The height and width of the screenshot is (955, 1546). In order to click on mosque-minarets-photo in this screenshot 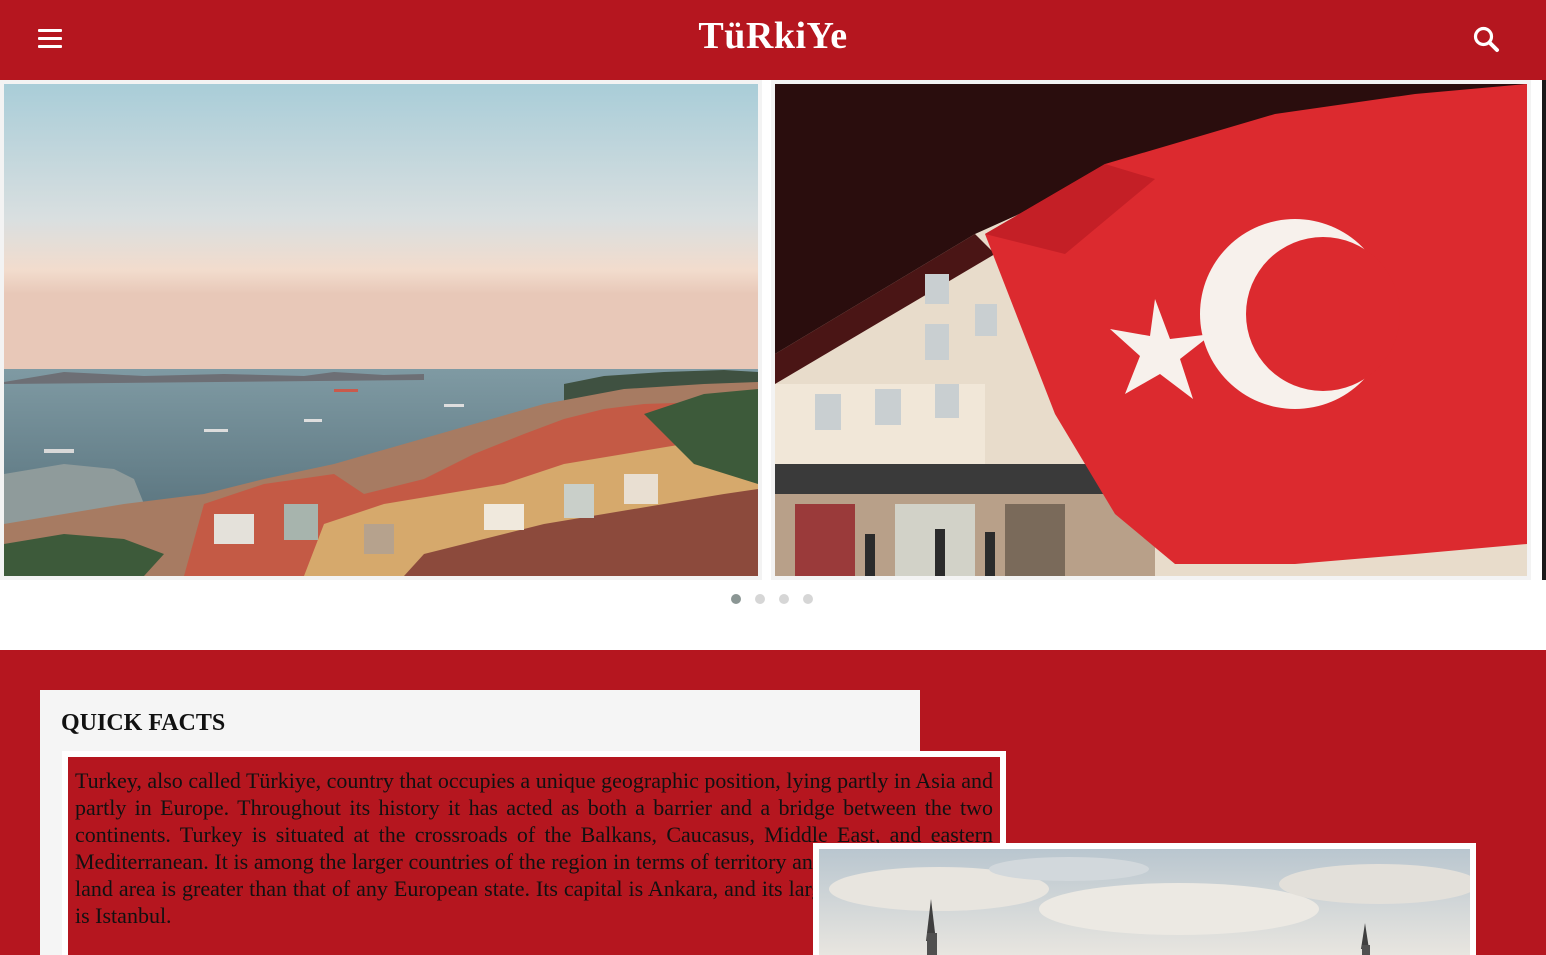, I will do `click(1144, 902)`.